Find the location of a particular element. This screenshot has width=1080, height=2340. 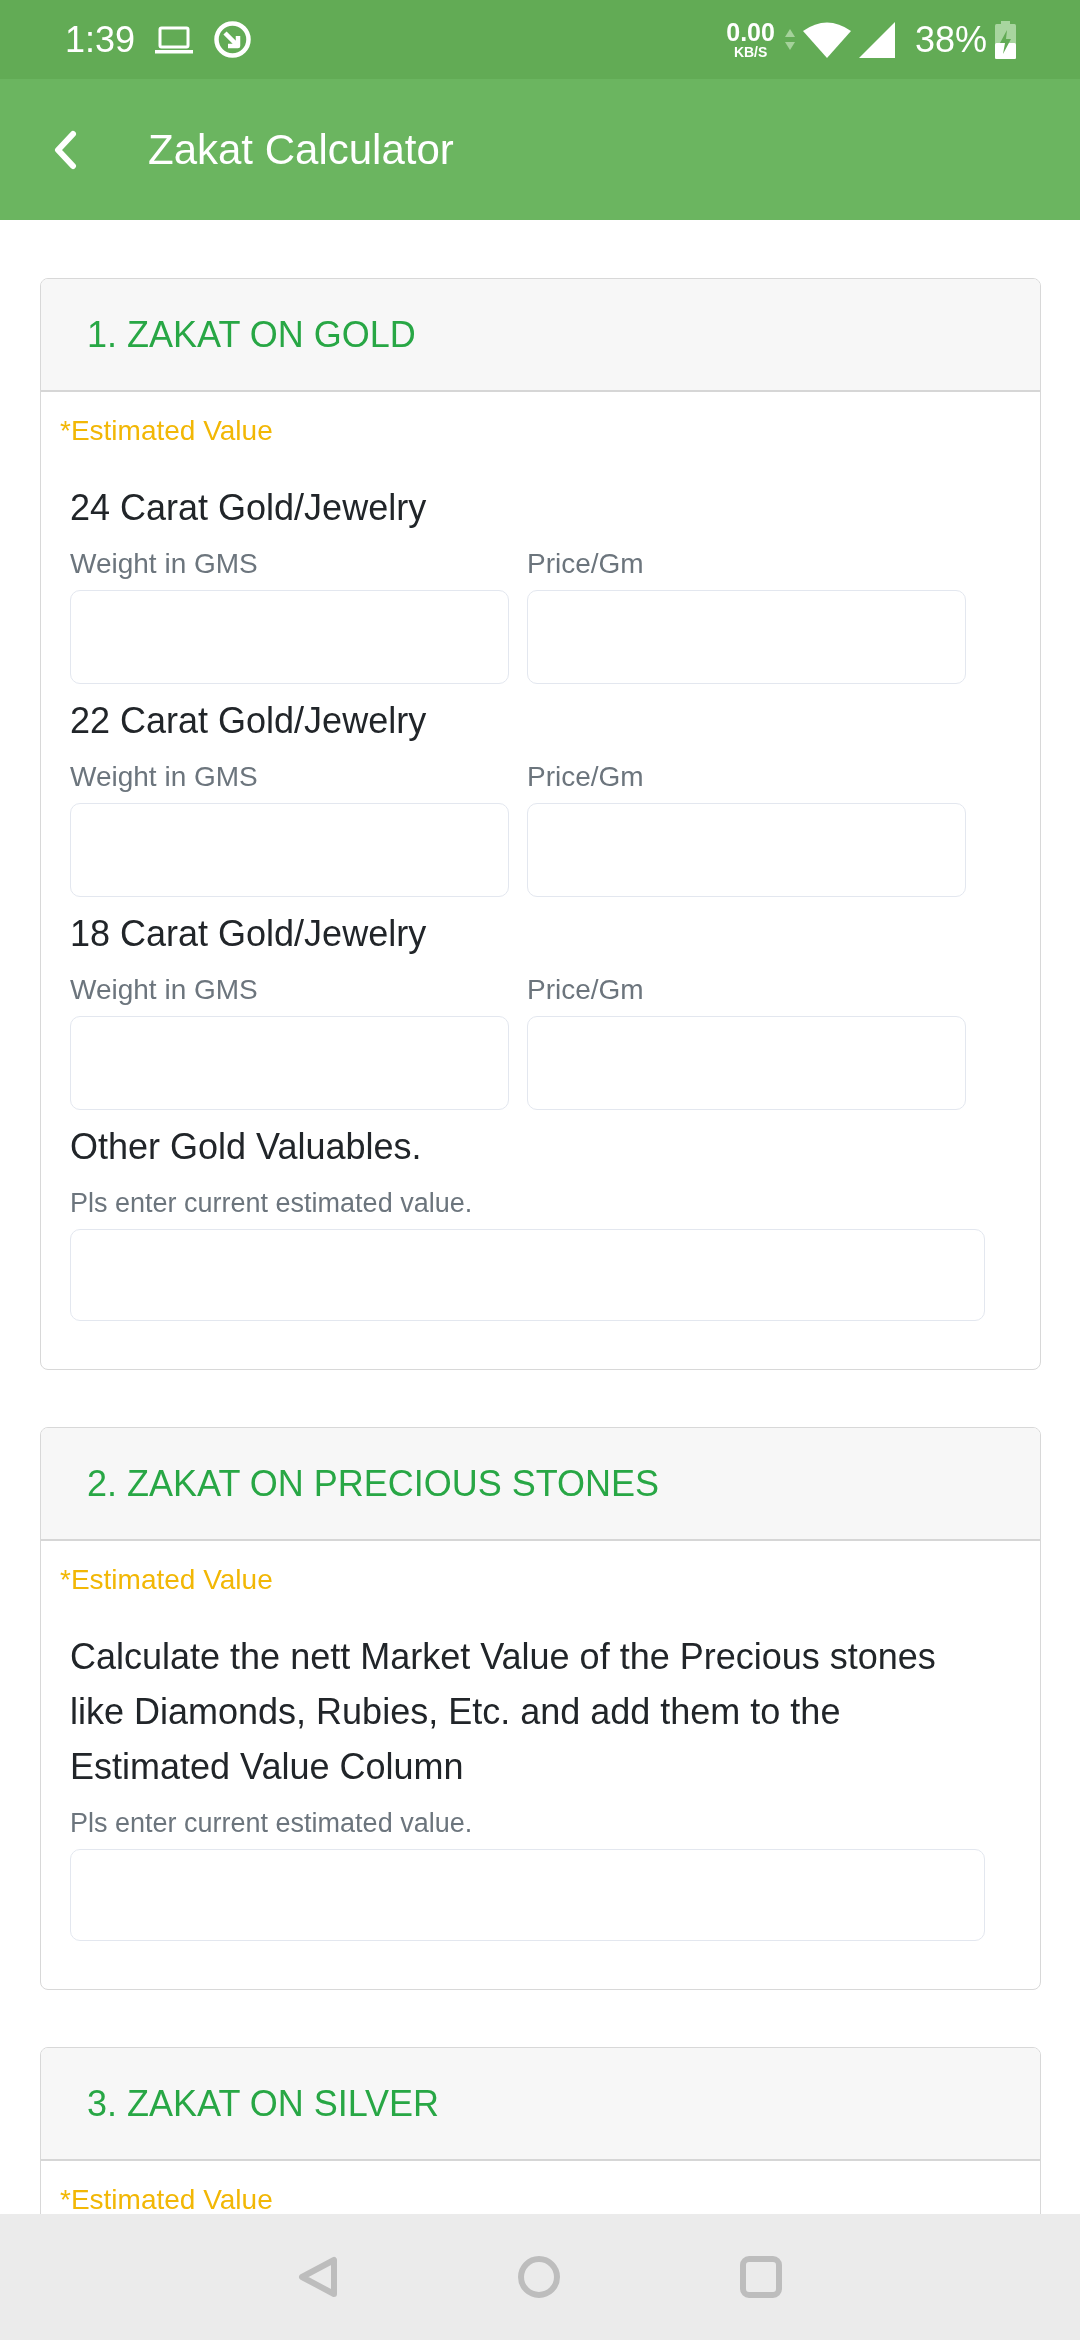

laptop-icon is located at coordinates (174, 39).